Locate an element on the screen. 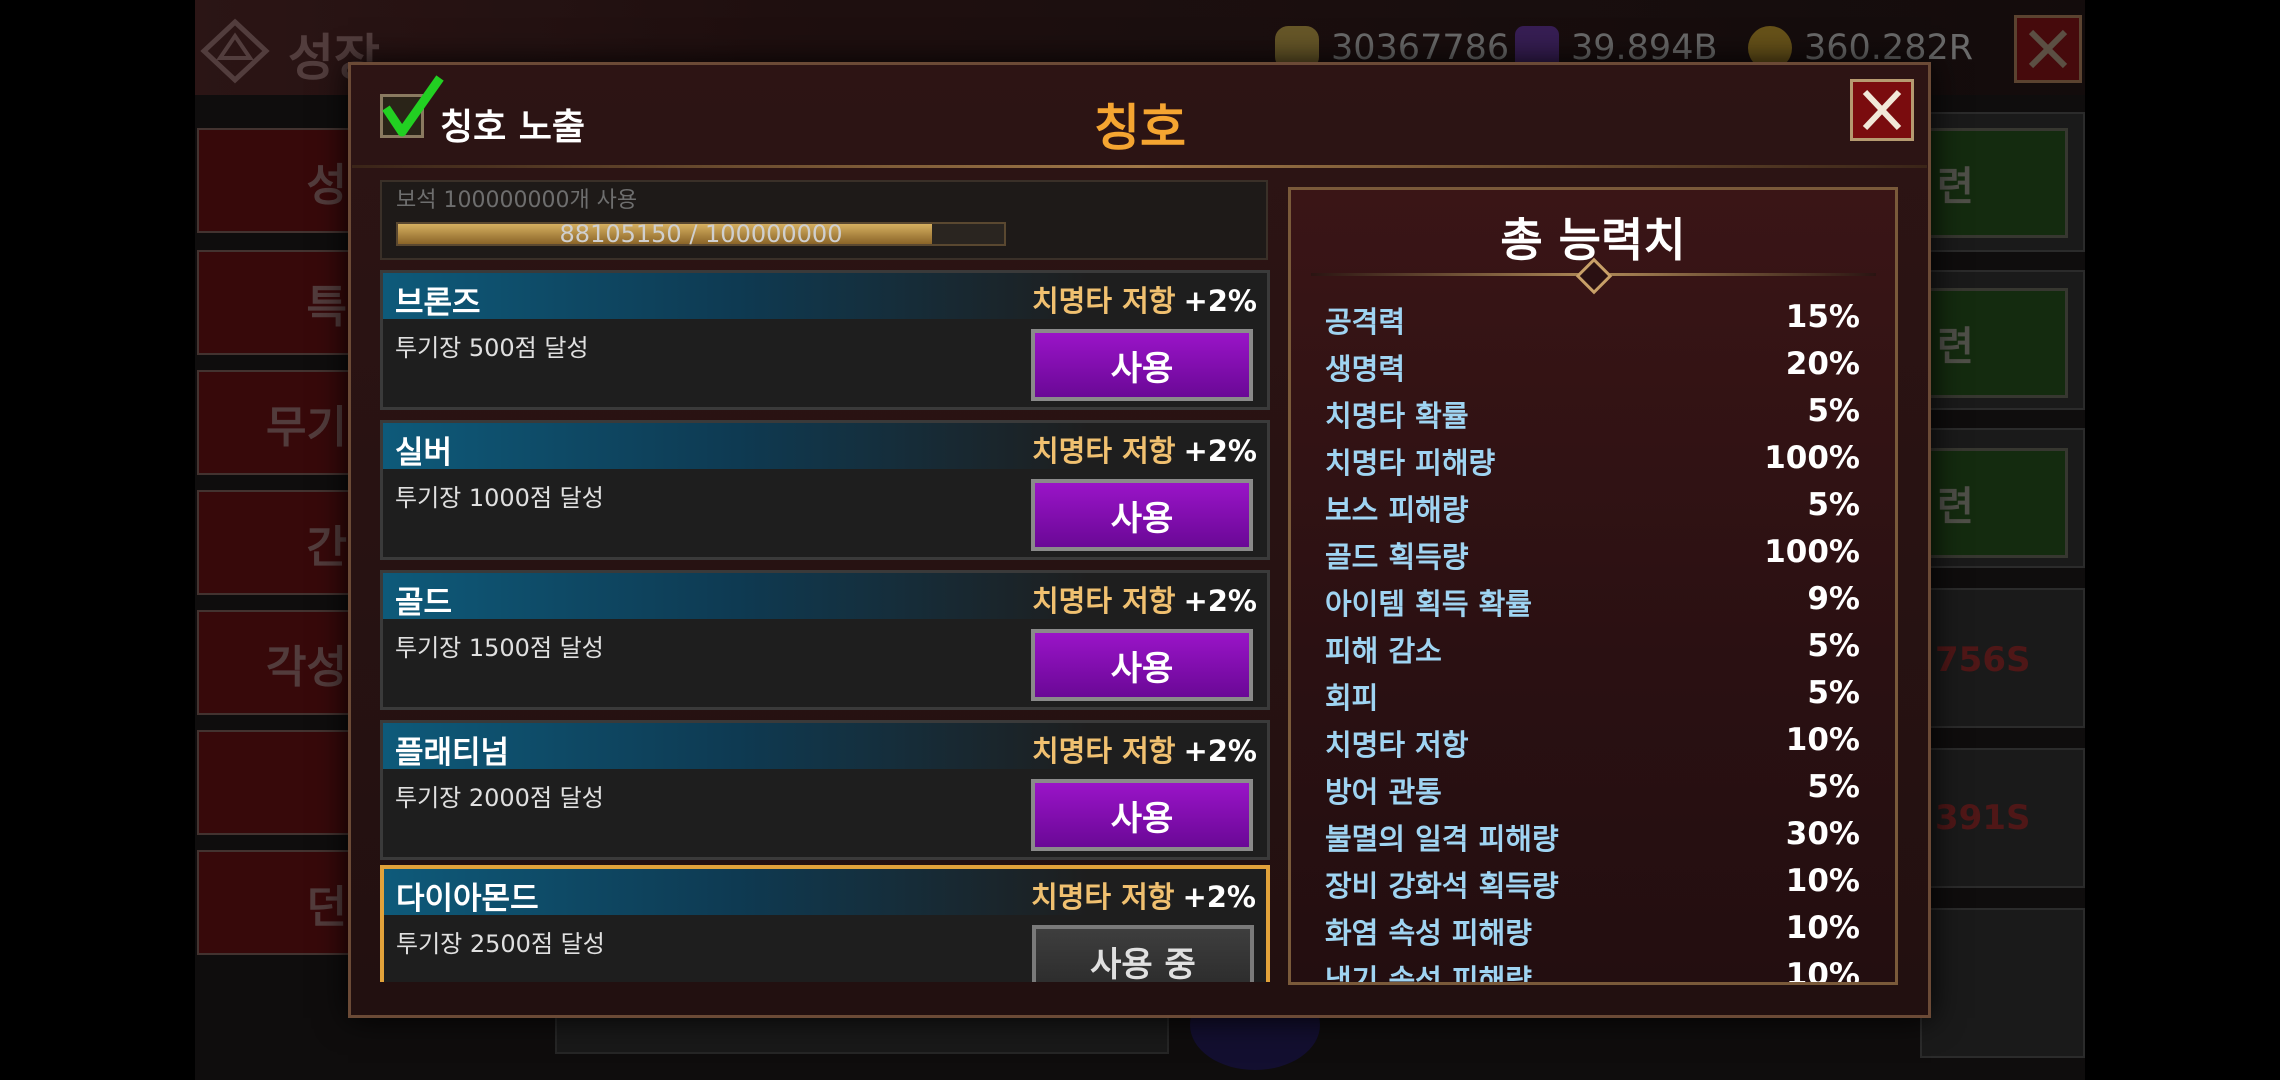 The width and height of the screenshot is (2280, 1080). title-condition: 투기장 1500점 달성 is located at coordinates (499, 648).